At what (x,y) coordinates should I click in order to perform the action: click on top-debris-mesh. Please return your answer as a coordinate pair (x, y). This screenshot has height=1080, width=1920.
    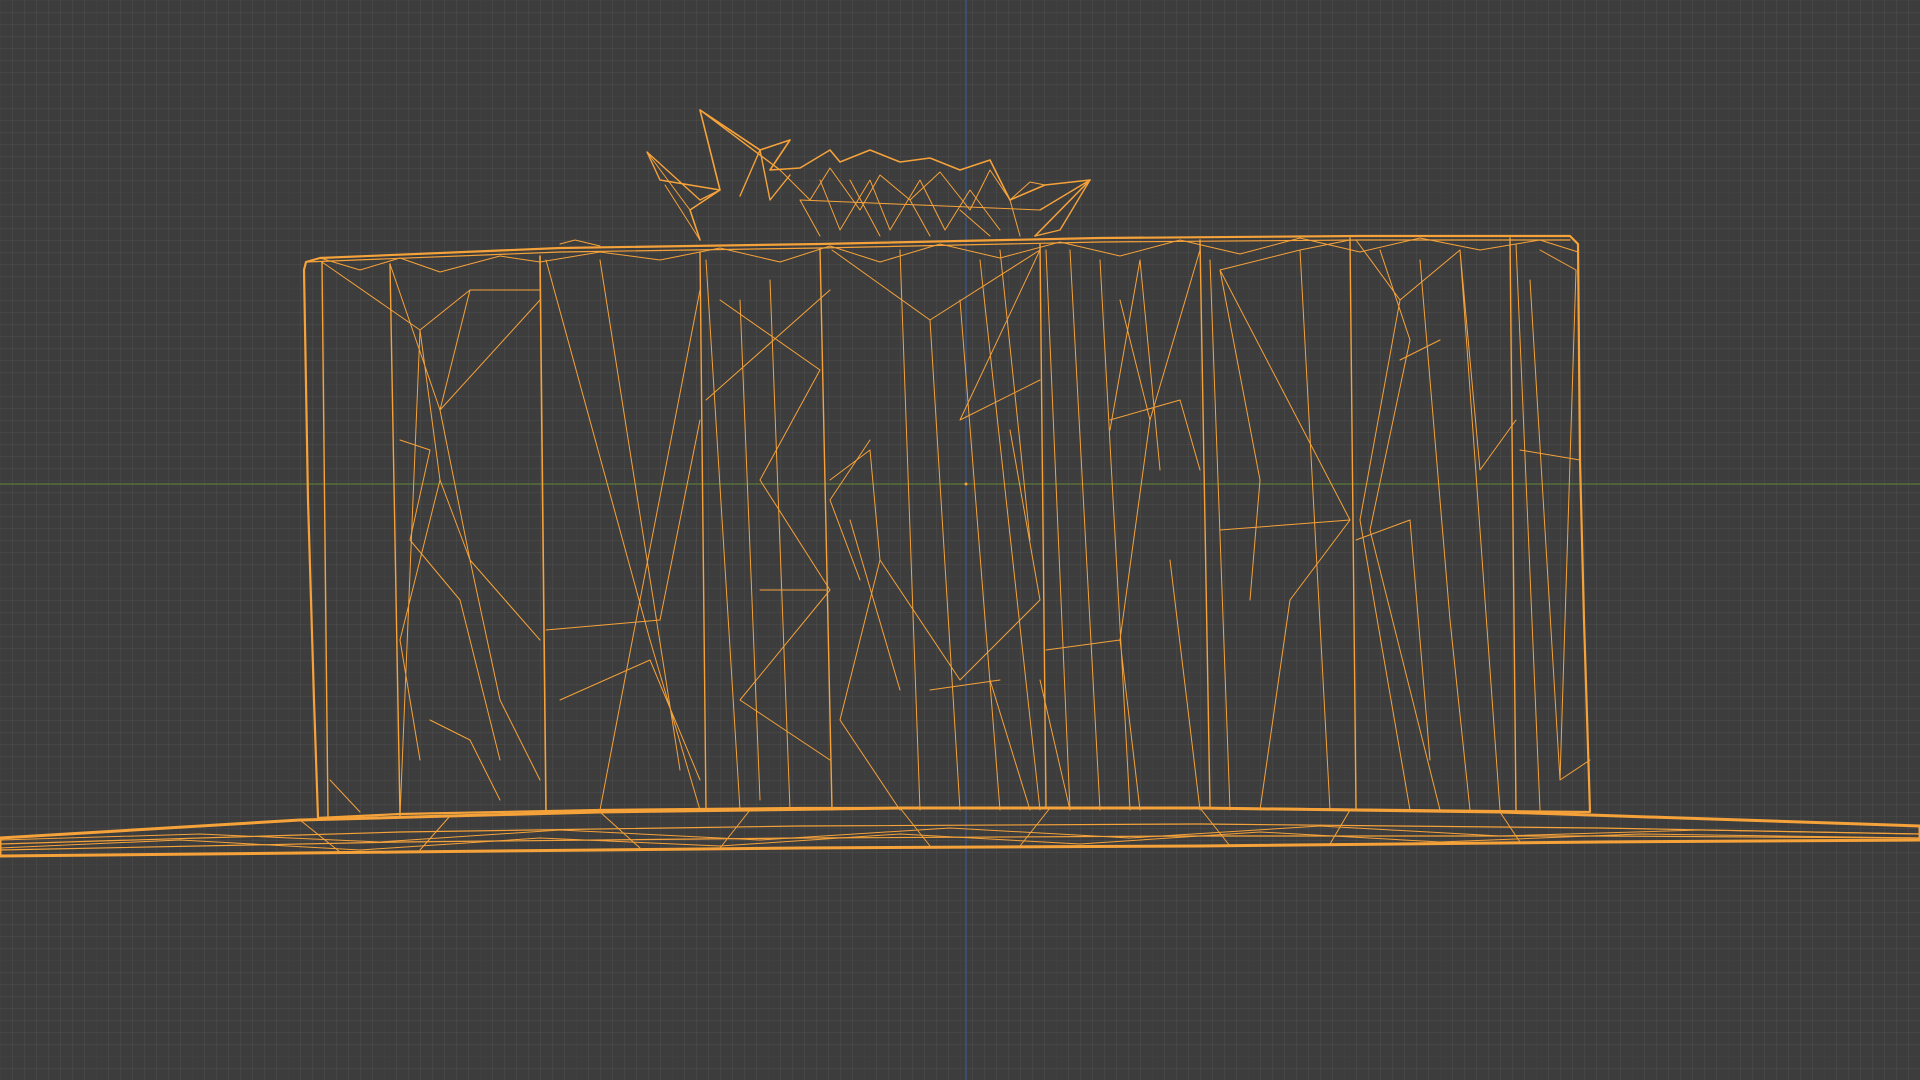
    Looking at the image, I should click on (825, 178).